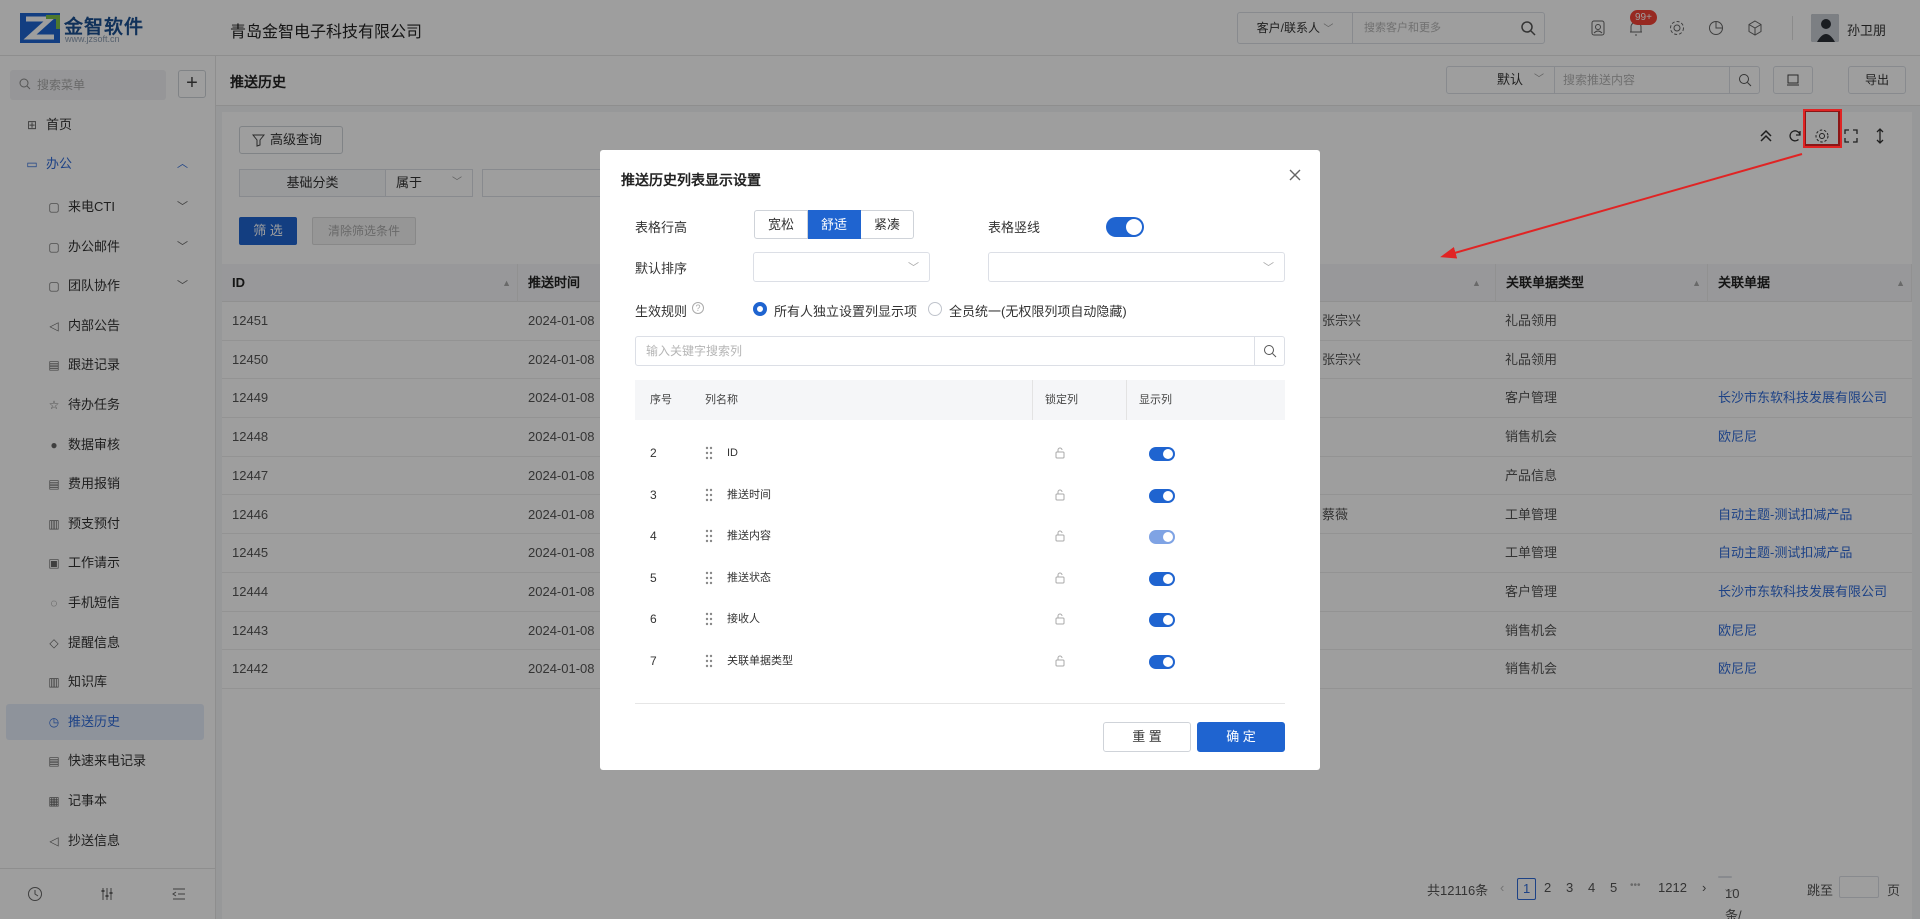  I want to click on search-icon, so click(1270, 351).